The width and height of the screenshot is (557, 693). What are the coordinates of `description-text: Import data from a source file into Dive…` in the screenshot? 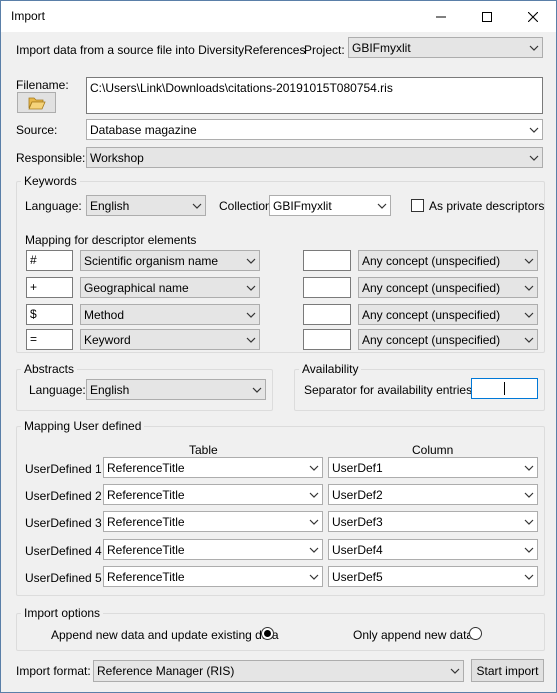 It's located at (161, 50).